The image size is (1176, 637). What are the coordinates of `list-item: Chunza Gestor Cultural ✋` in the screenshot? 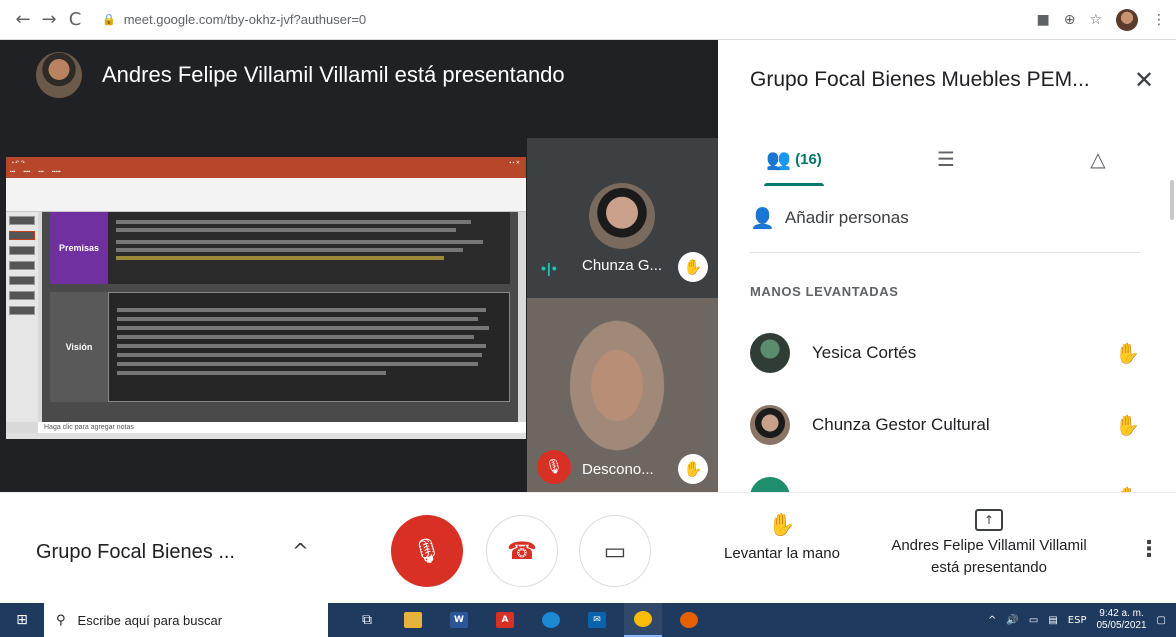 It's located at (945, 425).